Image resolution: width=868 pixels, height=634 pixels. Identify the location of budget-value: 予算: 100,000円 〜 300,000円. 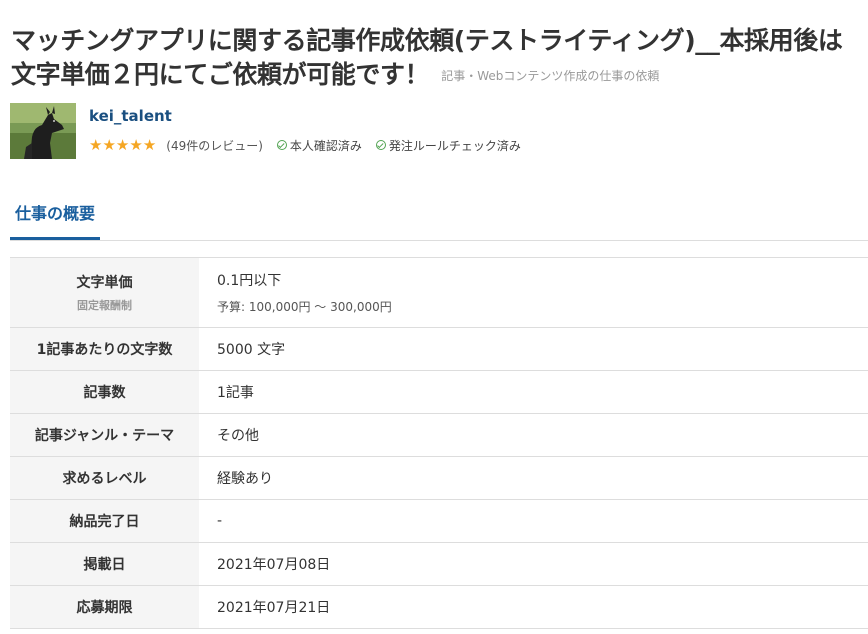
(304, 307).